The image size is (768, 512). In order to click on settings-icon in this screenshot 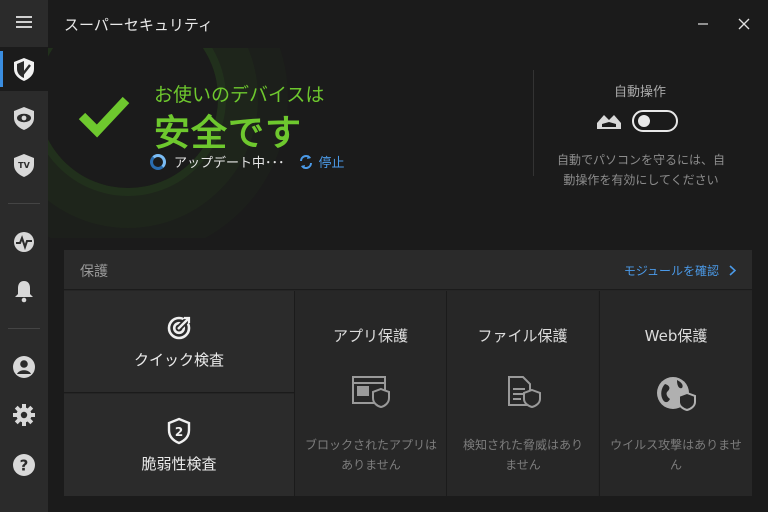, I will do `click(24, 415)`.